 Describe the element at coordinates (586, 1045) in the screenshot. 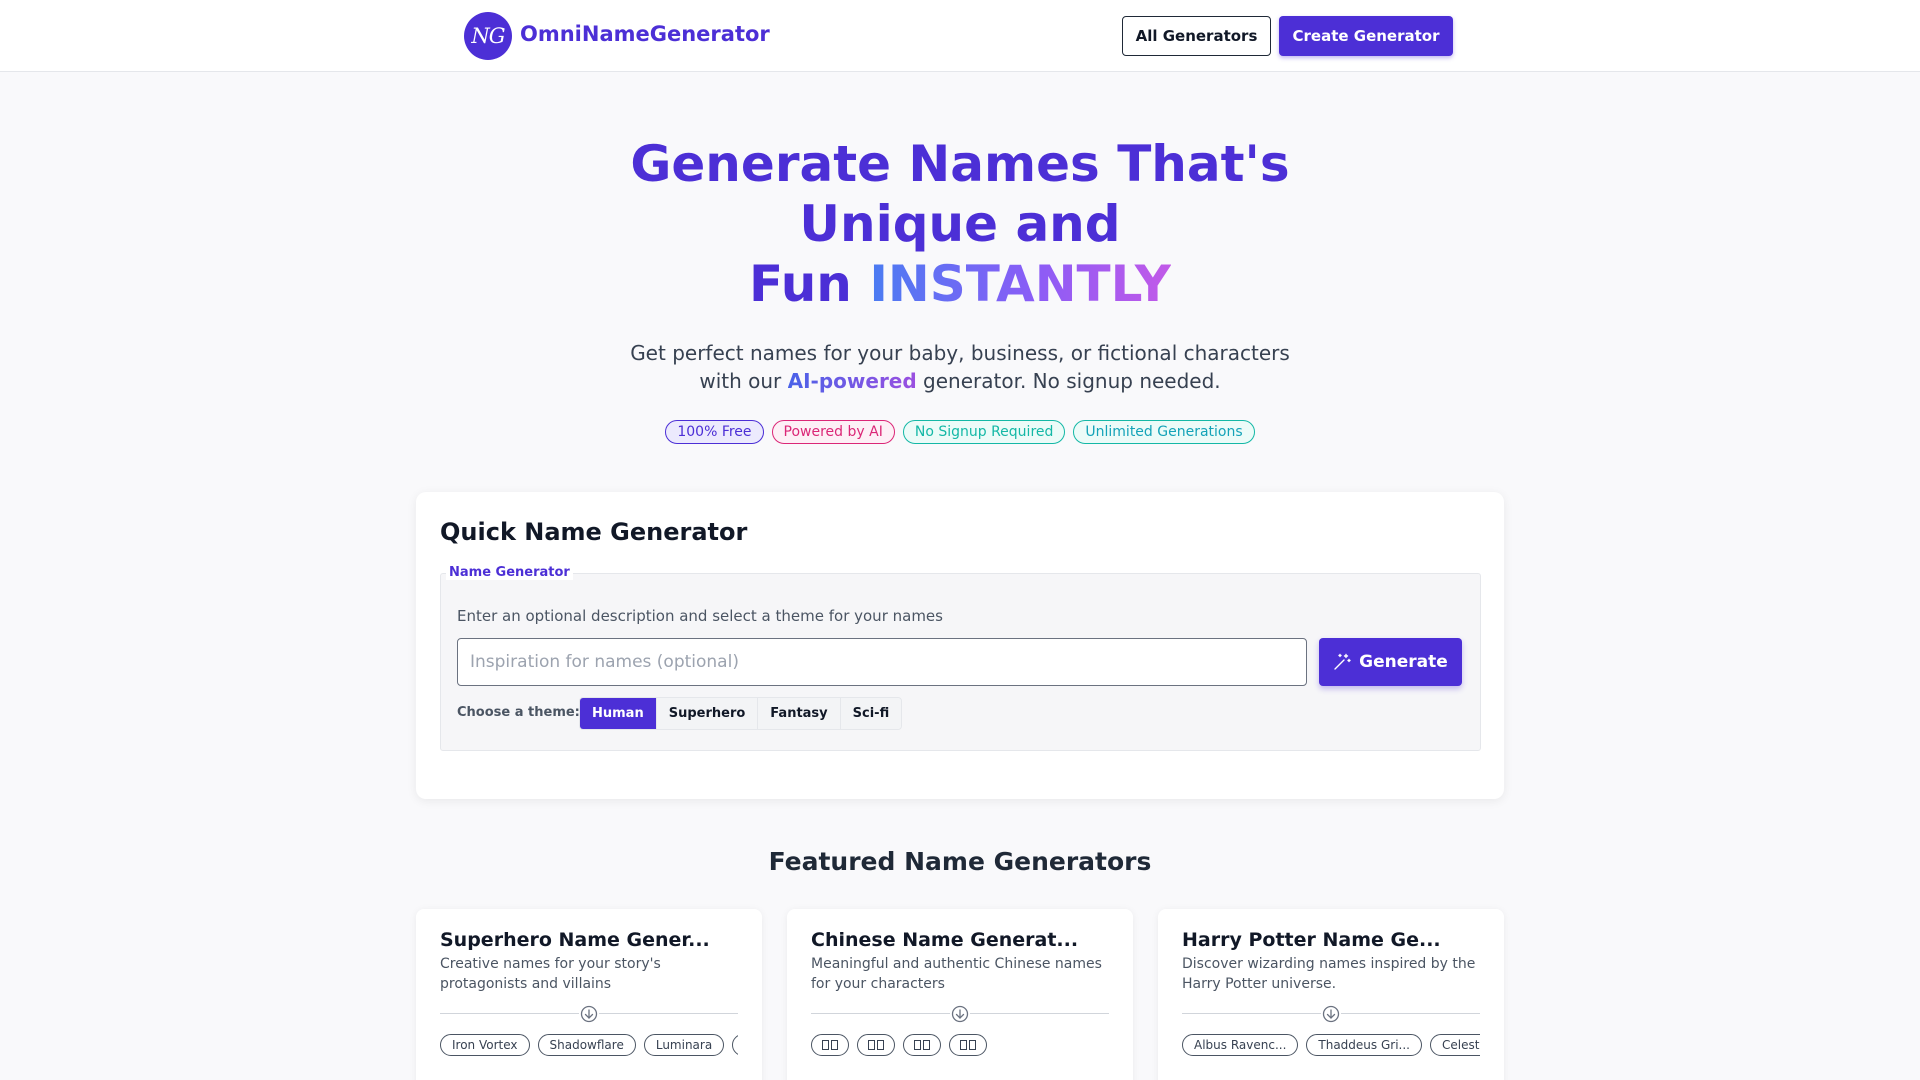

I see `name-chip: Shadowflare` at that location.